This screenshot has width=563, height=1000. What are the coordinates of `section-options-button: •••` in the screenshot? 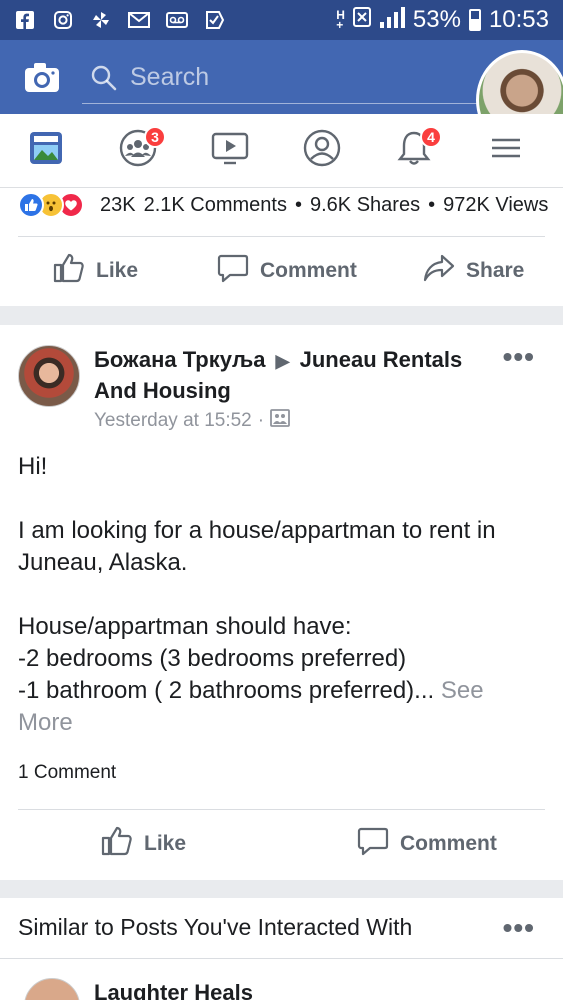 It's located at (519, 928).